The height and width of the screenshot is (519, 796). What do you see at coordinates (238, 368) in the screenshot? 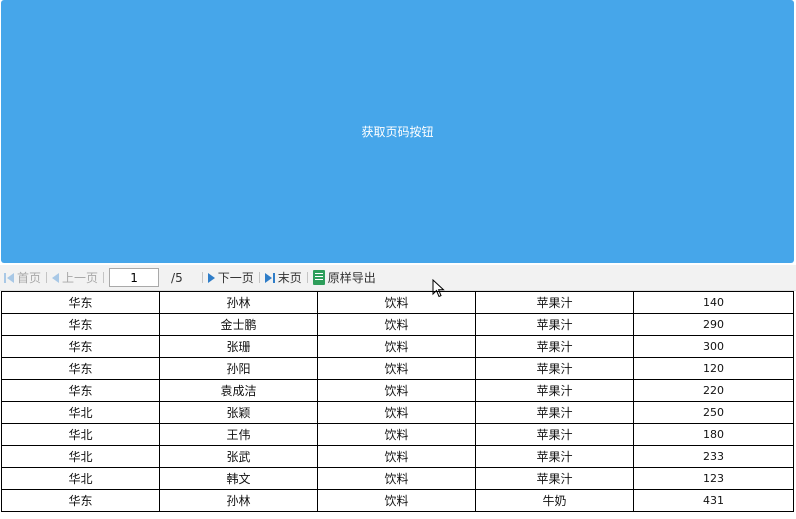
I see `salesperson-cell: 孙阳` at bounding box center [238, 368].